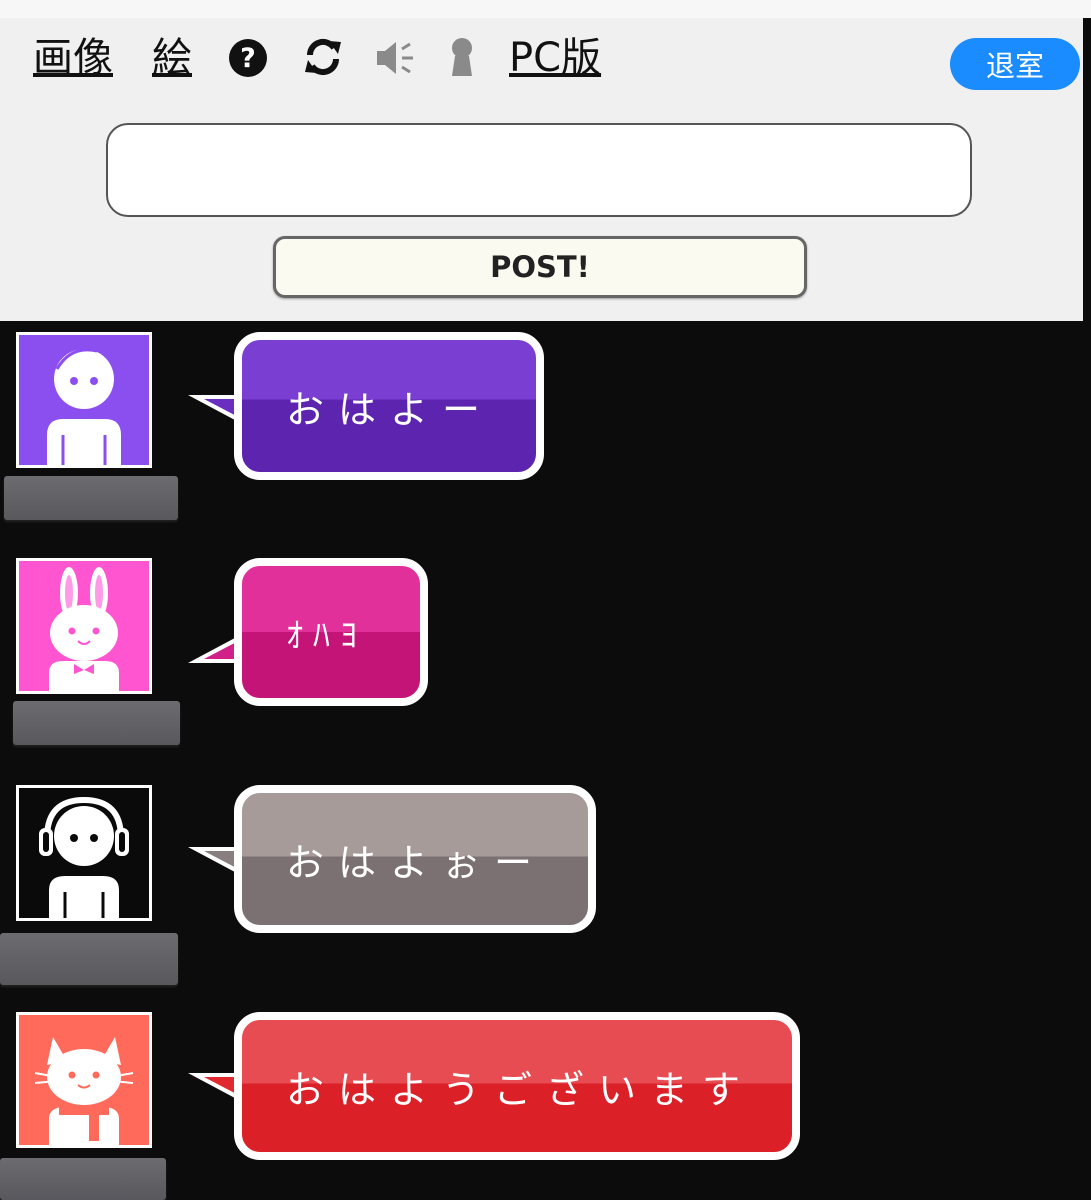 The width and height of the screenshot is (1091, 1200). I want to click on message-bubble: おはようございます, so click(517, 1086).